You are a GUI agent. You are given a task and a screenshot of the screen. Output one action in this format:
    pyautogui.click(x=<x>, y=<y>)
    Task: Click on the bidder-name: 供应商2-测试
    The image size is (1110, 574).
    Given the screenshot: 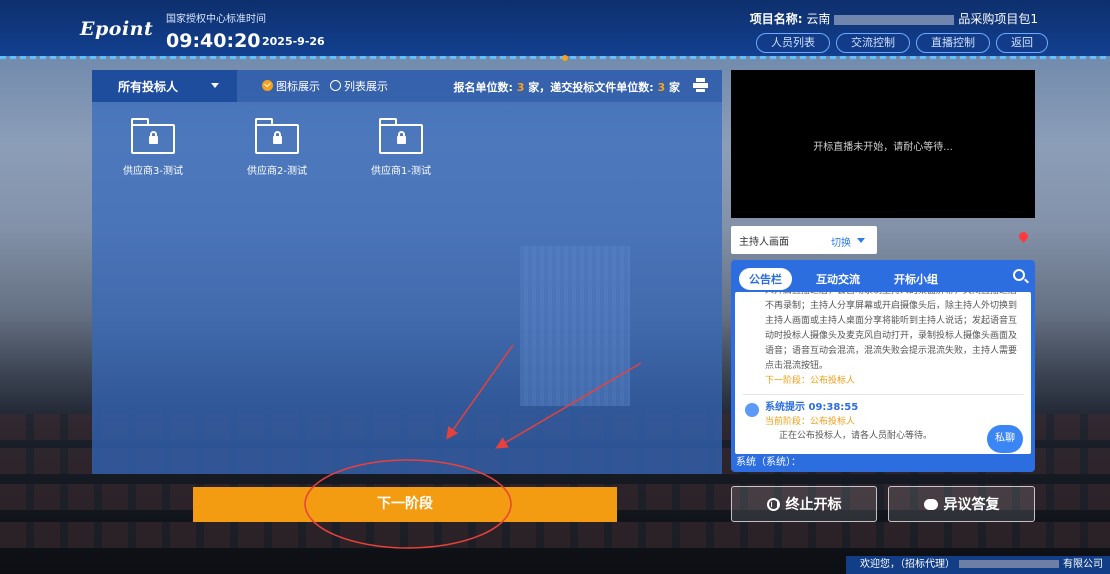 What is the action you would take?
    pyautogui.click(x=277, y=171)
    